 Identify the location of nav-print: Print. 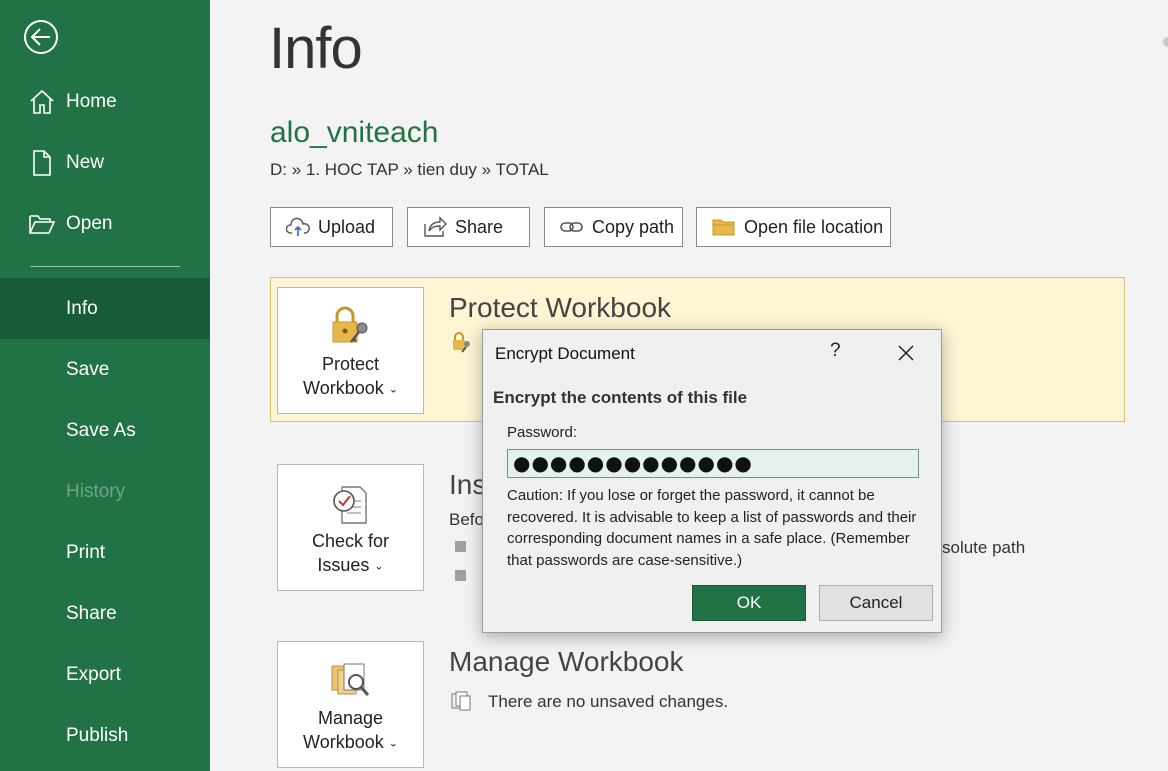
(105, 552).